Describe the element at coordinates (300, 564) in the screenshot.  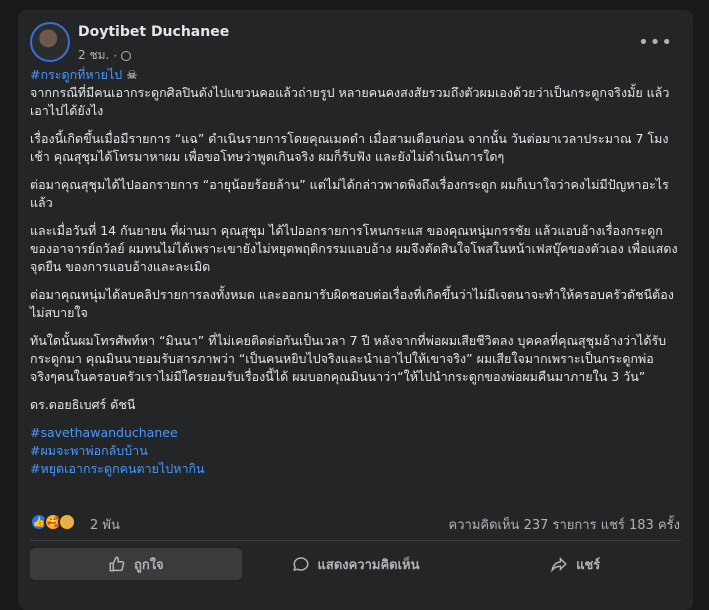
I see `comment-icon` at that location.